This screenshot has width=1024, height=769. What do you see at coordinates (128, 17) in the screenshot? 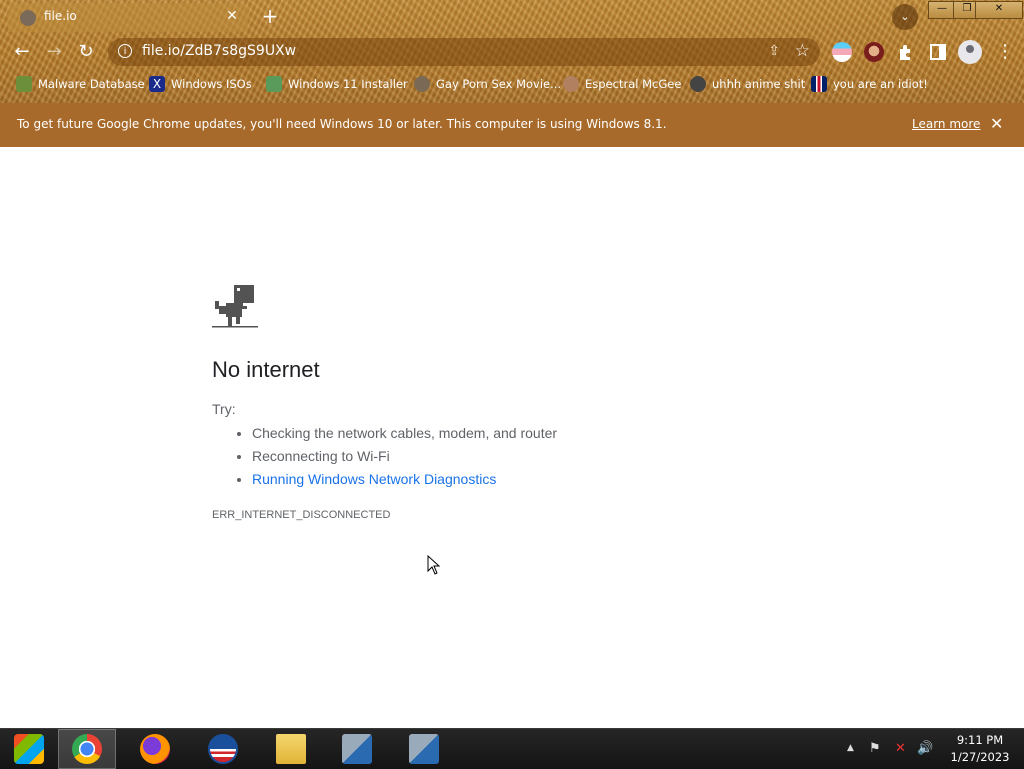
I see `browser-tab: file.io ✕` at bounding box center [128, 17].